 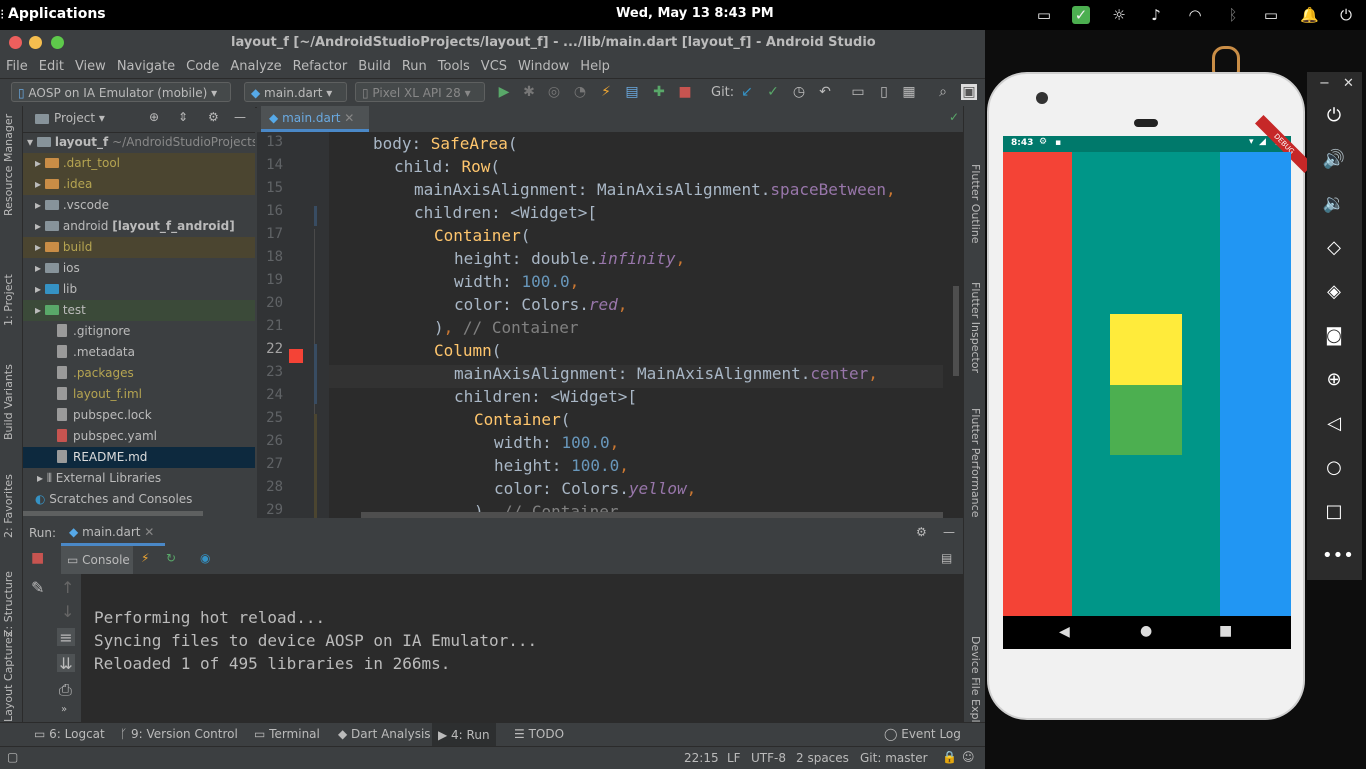 What do you see at coordinates (139, 310) in the screenshot?
I see `tree-item-test: ▸ test` at bounding box center [139, 310].